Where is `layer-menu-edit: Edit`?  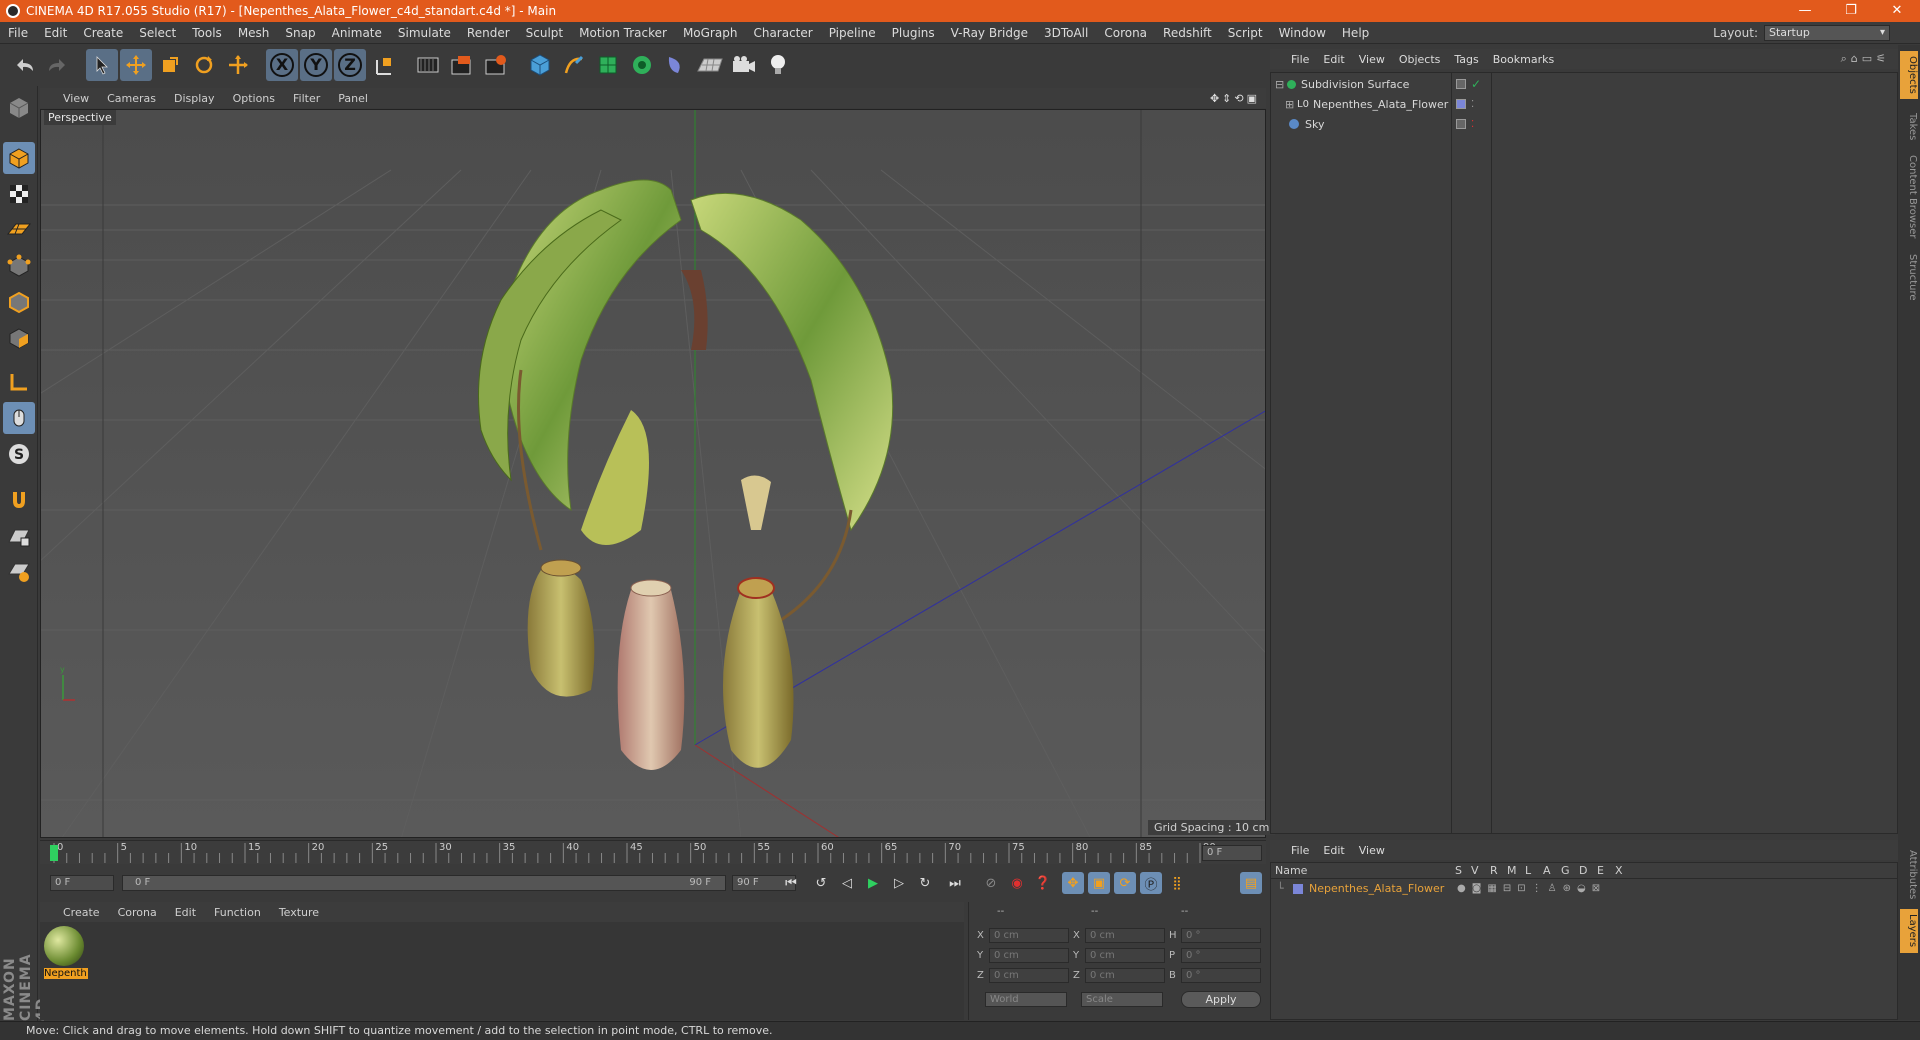 layer-menu-edit: Edit is located at coordinates (1333, 850).